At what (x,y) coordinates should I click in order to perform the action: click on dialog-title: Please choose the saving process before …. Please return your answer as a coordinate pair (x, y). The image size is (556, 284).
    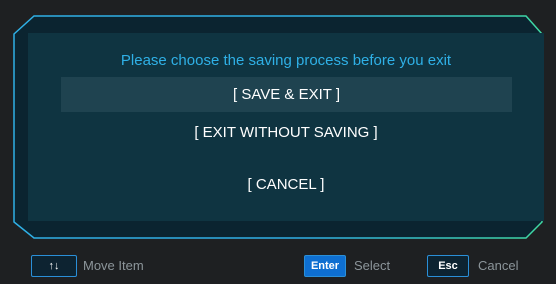
    Looking at the image, I should click on (286, 60).